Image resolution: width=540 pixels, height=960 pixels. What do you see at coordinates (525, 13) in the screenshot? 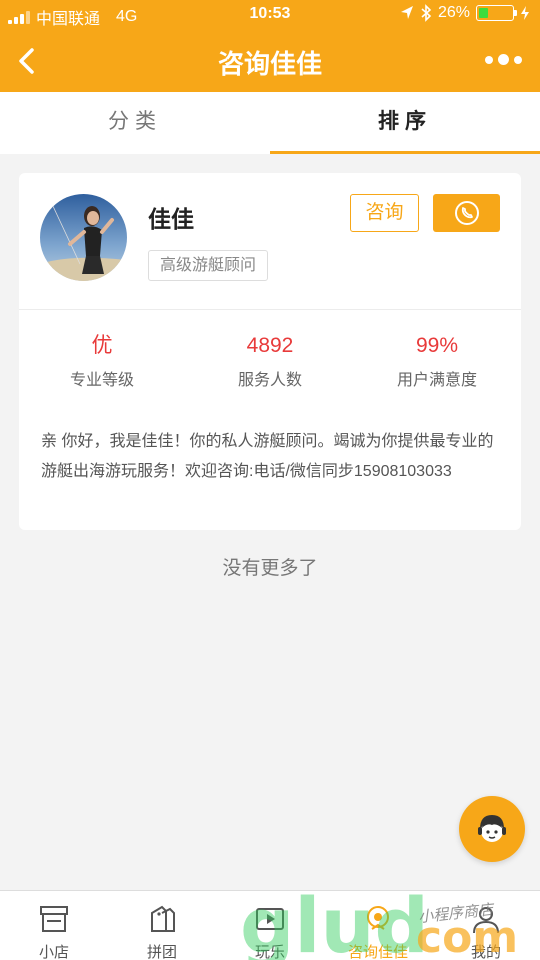
I see `charging-icon` at bounding box center [525, 13].